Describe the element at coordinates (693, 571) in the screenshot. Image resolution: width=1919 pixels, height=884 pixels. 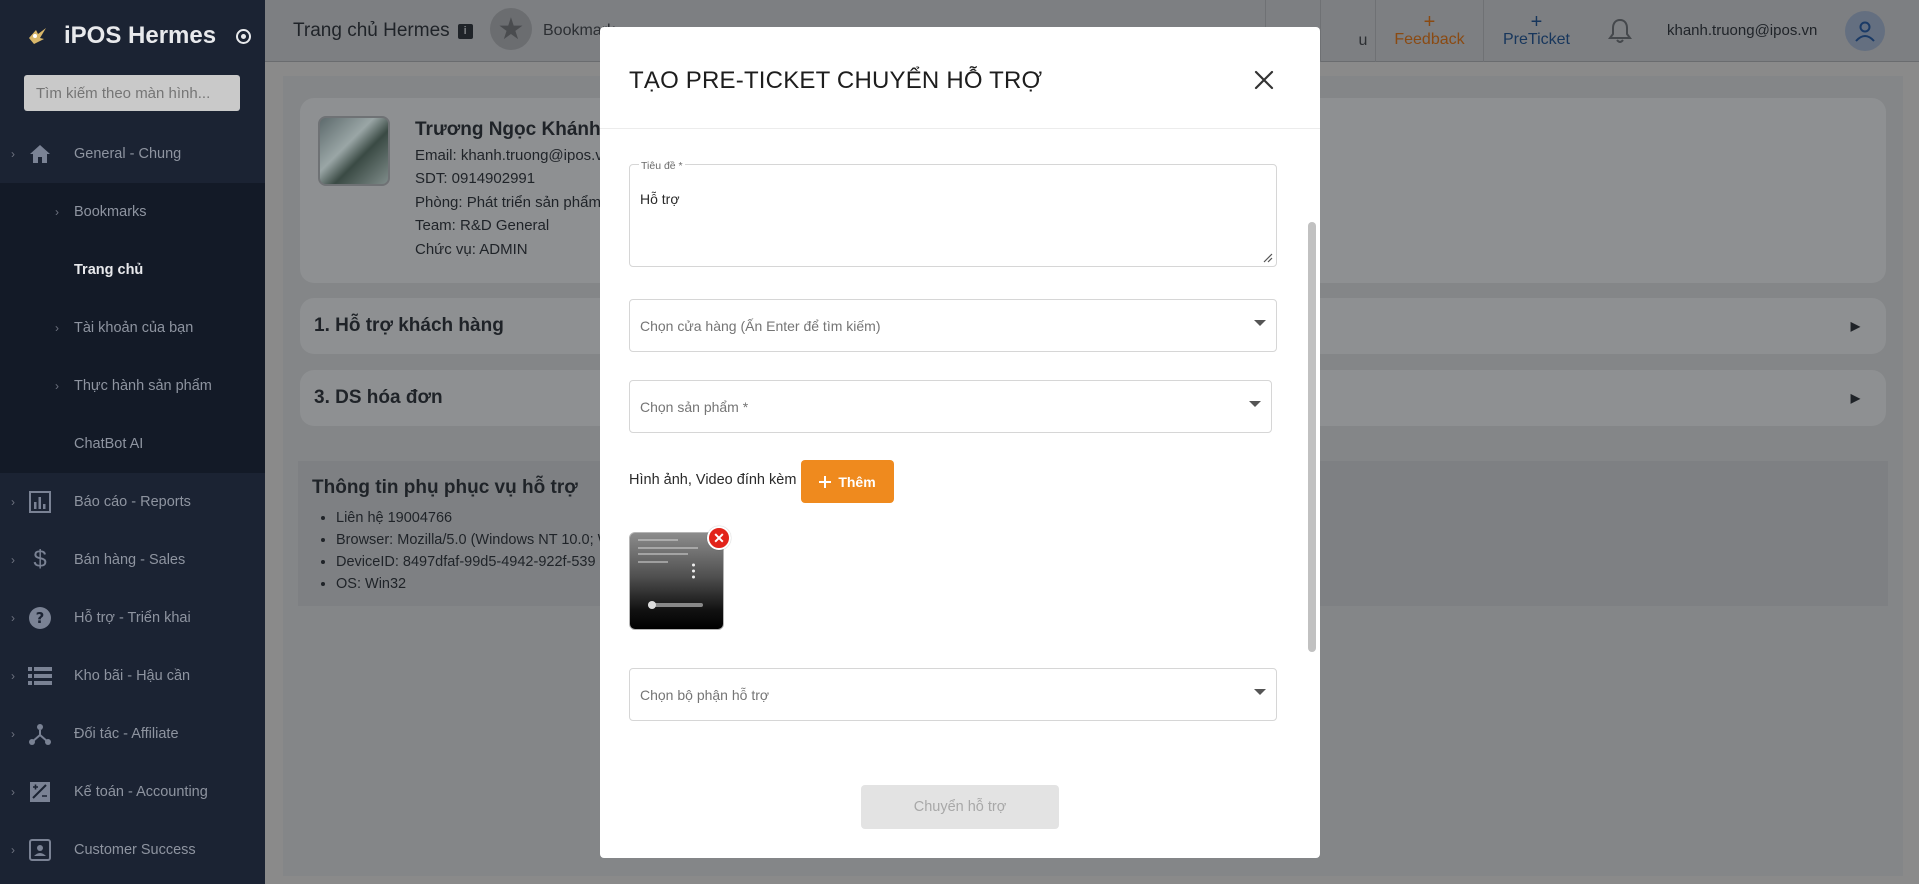
I see `more-vertical-icon` at that location.